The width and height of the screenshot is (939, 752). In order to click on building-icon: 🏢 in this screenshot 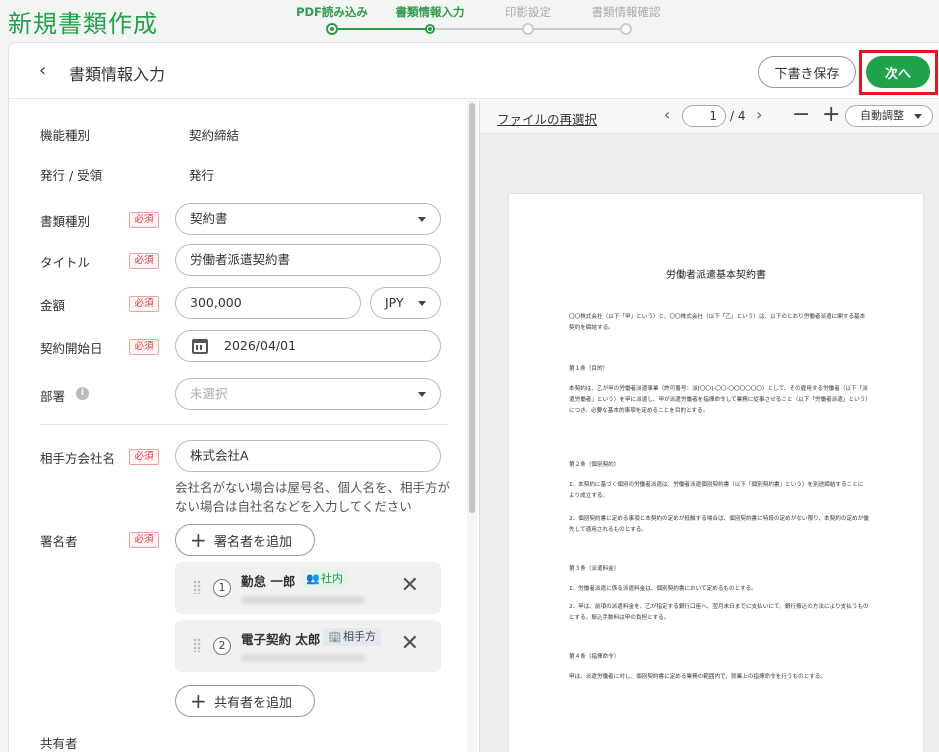, I will do `click(335, 636)`.